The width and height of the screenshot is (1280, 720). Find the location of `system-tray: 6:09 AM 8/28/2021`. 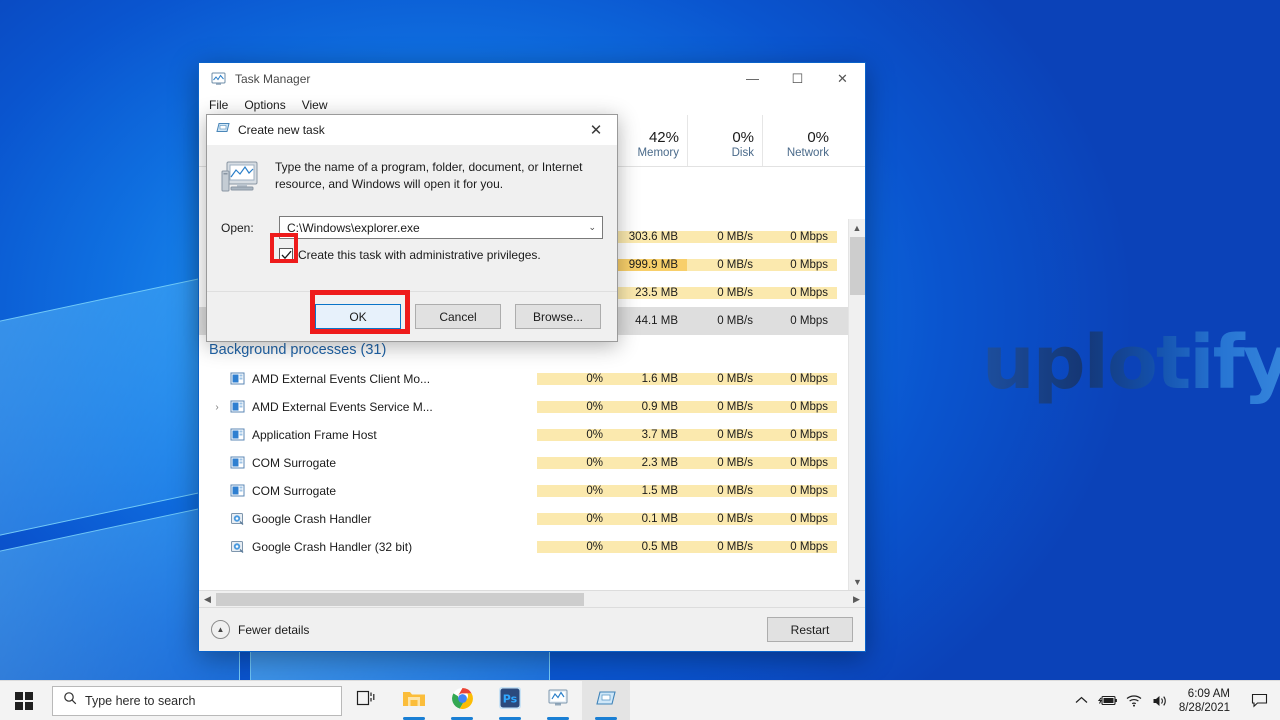

system-tray: 6:09 AM 8/28/2021 is located at coordinates (1174, 700).